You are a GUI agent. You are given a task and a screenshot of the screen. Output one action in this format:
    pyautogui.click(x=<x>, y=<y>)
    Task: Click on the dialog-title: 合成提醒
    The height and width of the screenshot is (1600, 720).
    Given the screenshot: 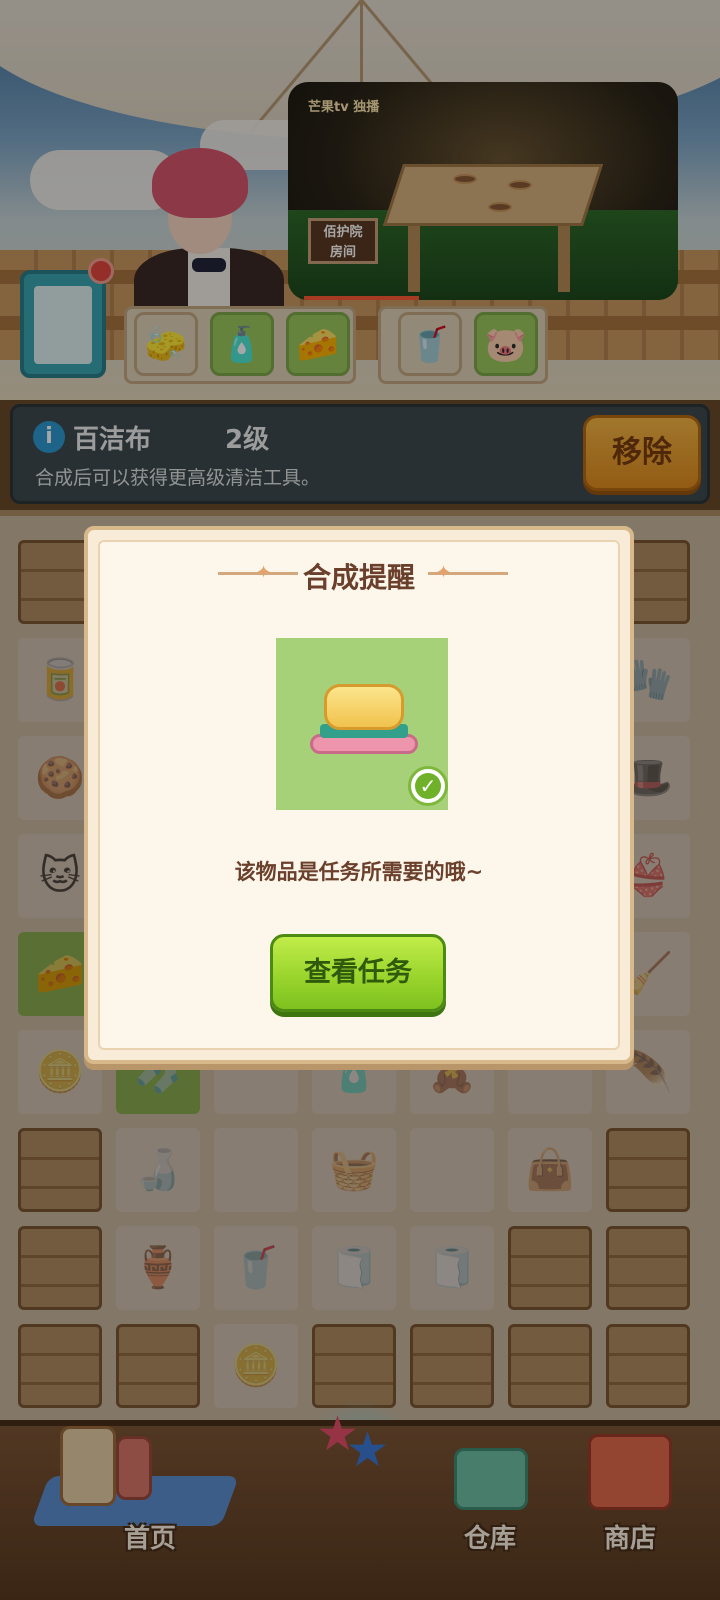 What is the action you would take?
    pyautogui.click(x=358, y=577)
    